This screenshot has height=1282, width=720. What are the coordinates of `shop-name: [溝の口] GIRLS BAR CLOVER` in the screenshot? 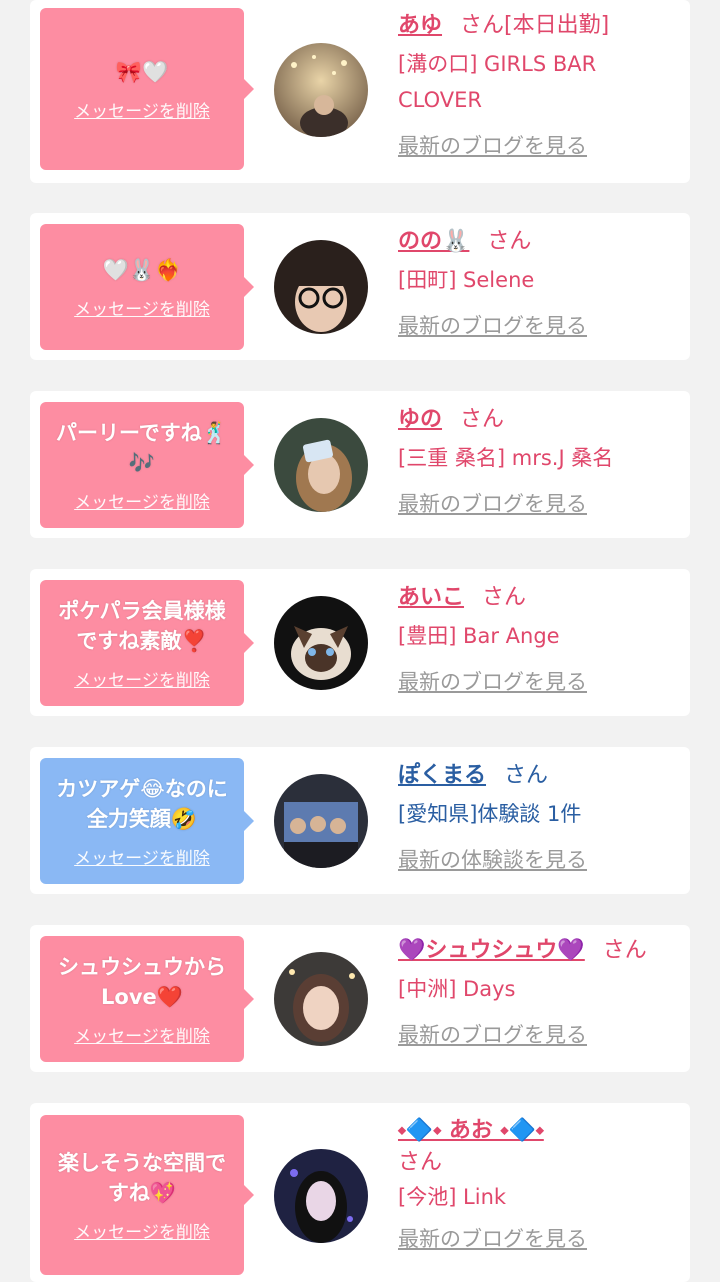 It's located at (541, 82).